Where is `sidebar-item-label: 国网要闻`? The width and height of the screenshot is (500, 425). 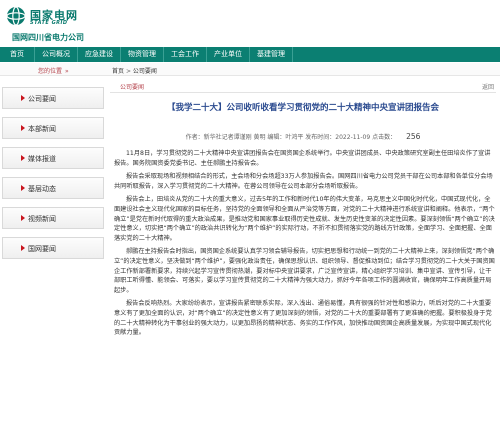 sidebar-item-label: 国网要闻 is located at coordinates (42, 249).